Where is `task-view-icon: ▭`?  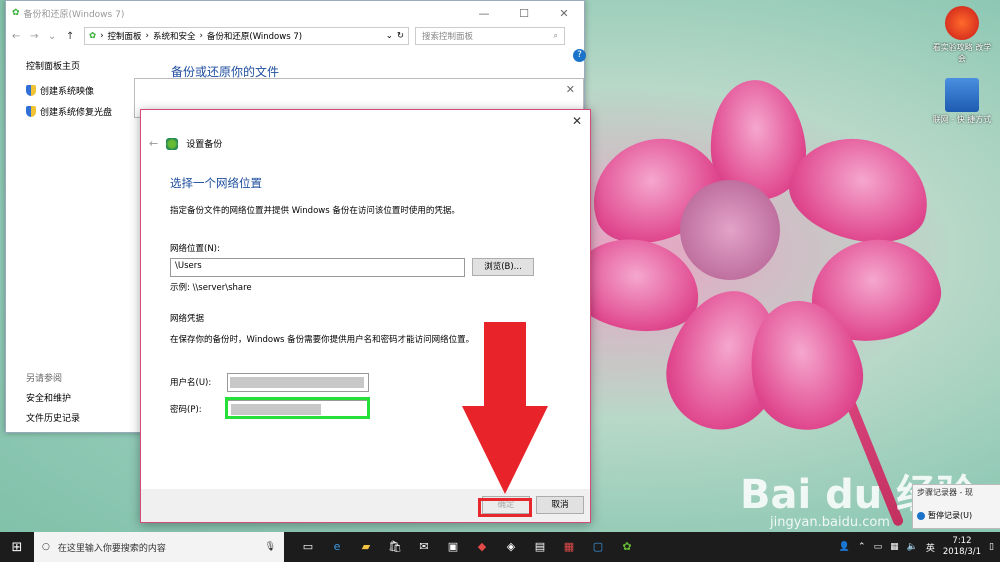
task-view-icon: ▭ is located at coordinates (308, 547).